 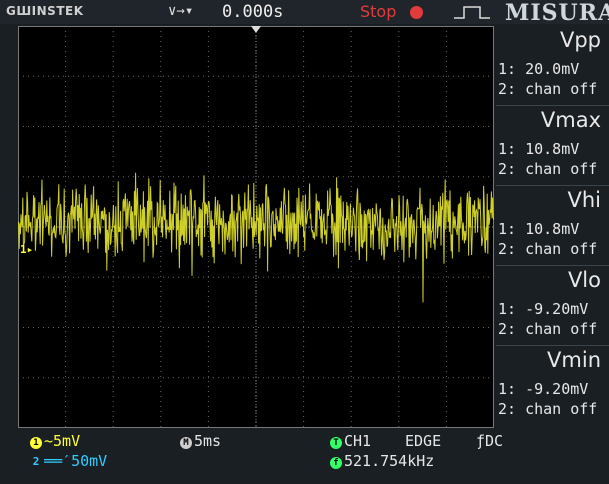 What do you see at coordinates (45, 11) in the screenshot?
I see `brand-logo: GШINSTEK` at bounding box center [45, 11].